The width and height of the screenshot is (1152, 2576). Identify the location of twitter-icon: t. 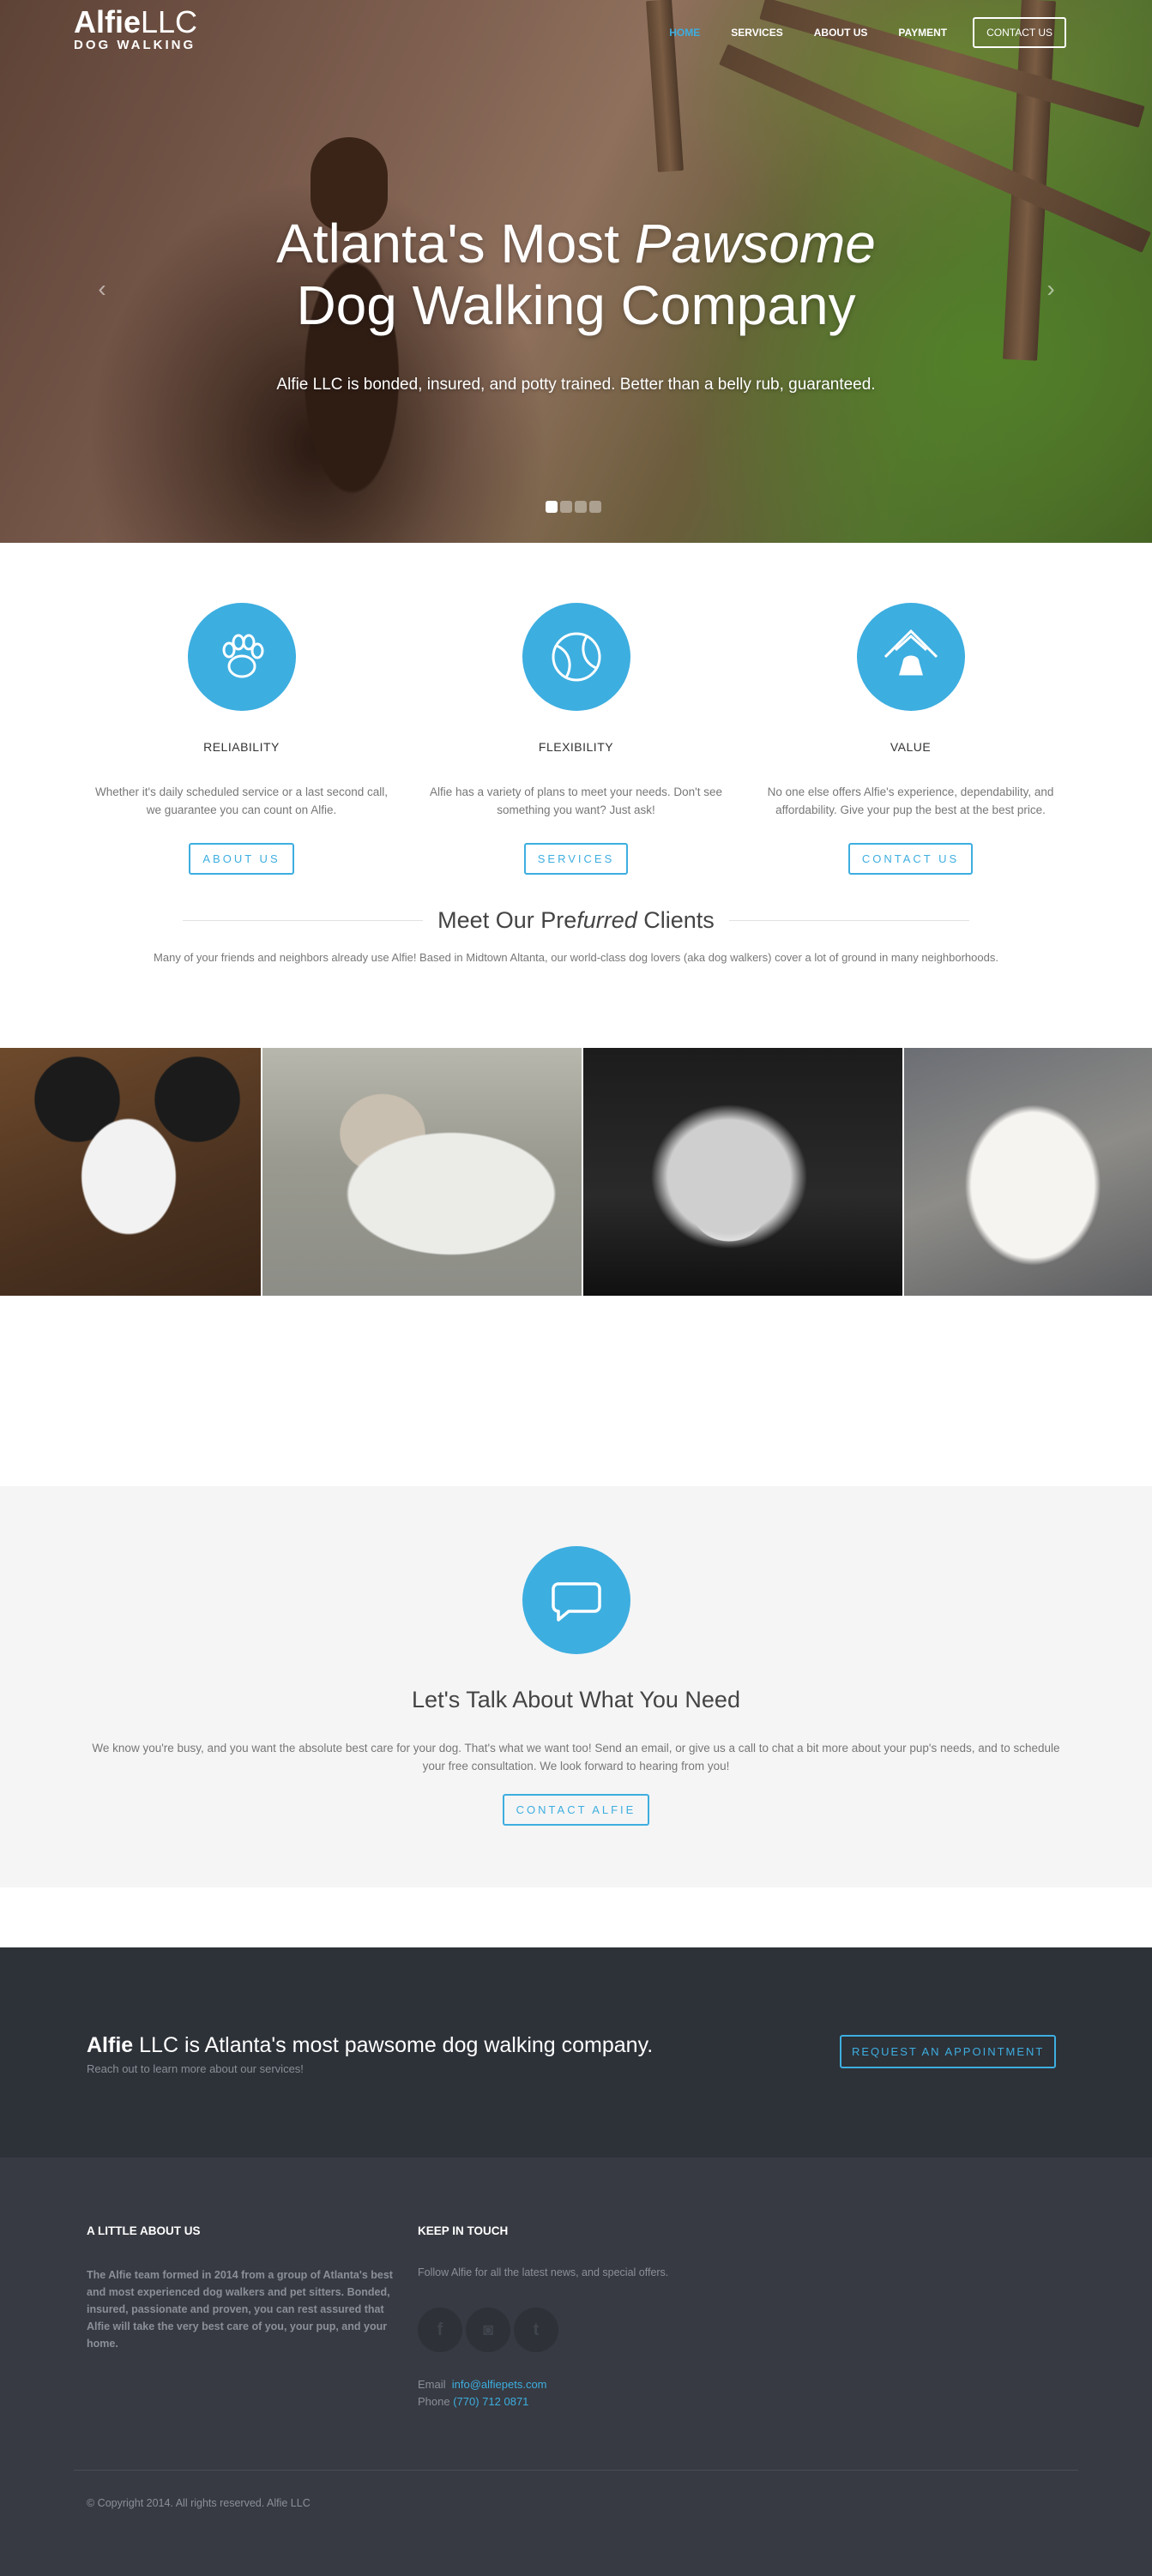
(536, 2330).